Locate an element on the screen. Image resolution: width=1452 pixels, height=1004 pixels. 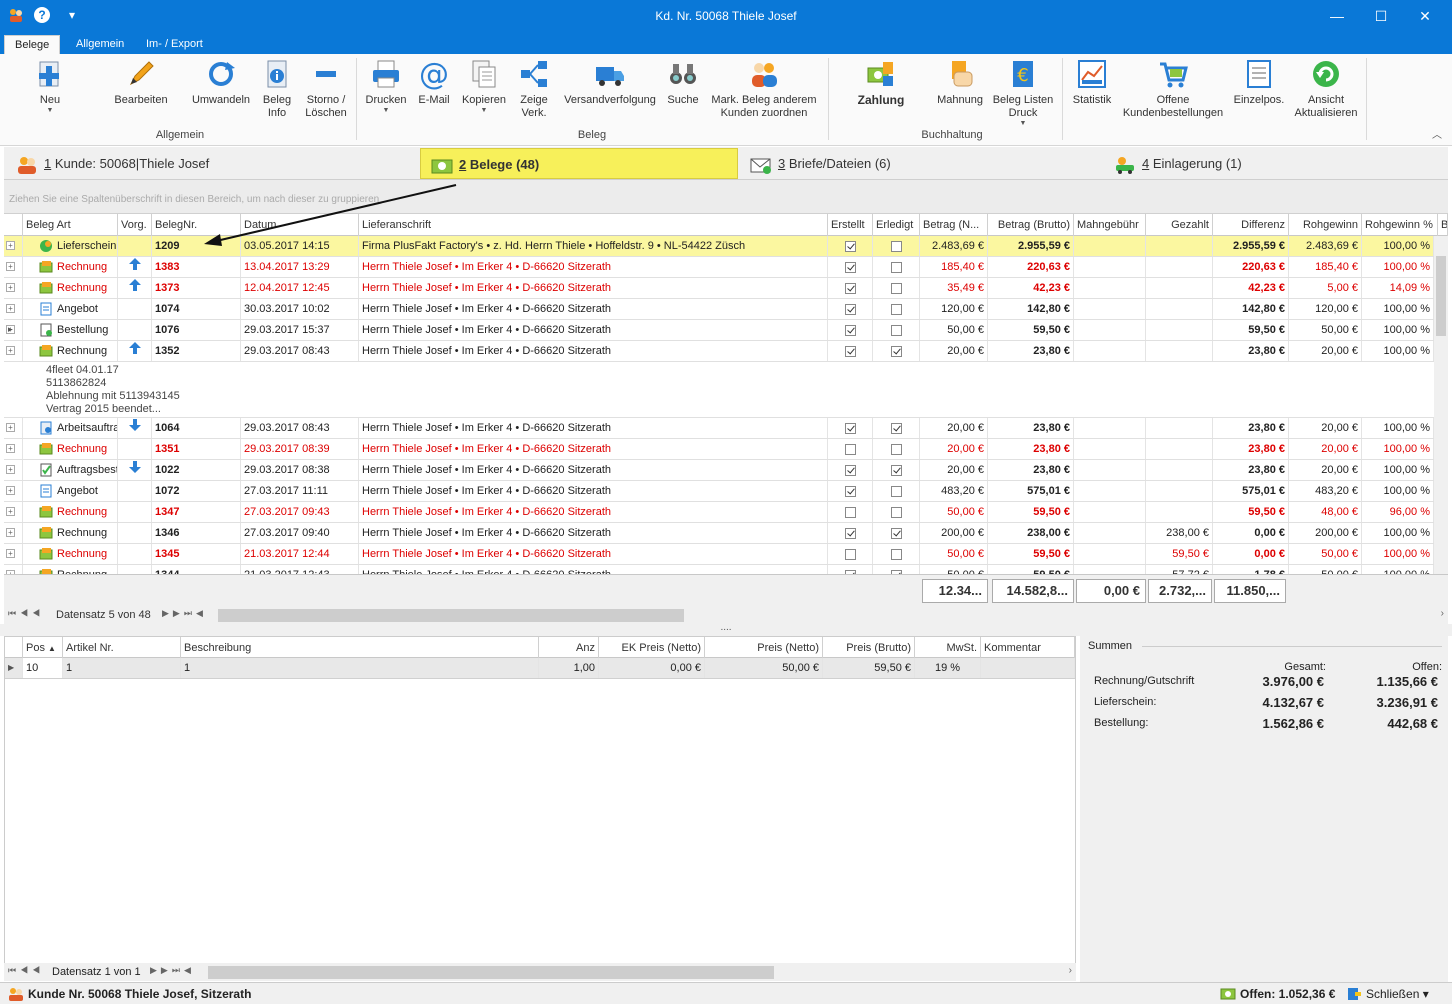
kommentar-cell is located at coordinates (1028, 668).